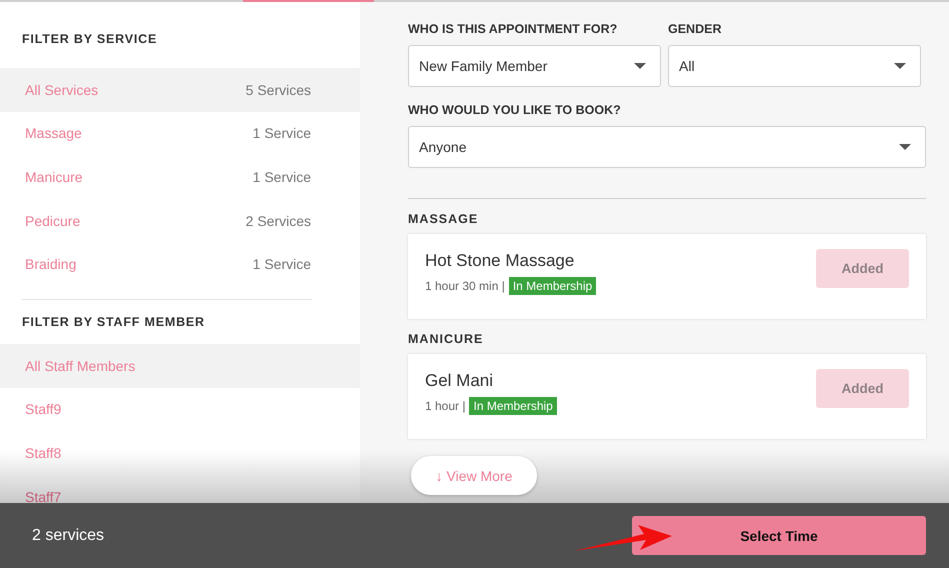  I want to click on view-more-button: ↓ View More, so click(474, 475).